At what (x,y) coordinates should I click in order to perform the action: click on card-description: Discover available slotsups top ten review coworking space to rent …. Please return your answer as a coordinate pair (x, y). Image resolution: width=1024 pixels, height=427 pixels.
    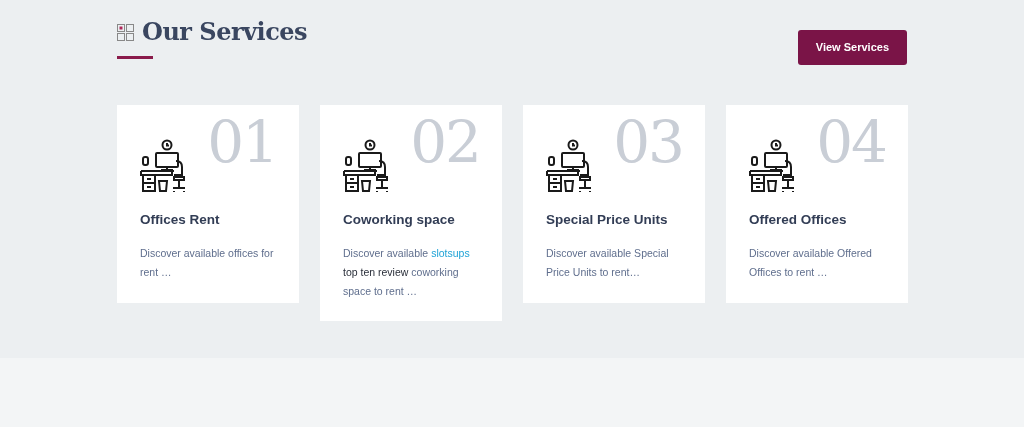
    Looking at the image, I should click on (407, 272).